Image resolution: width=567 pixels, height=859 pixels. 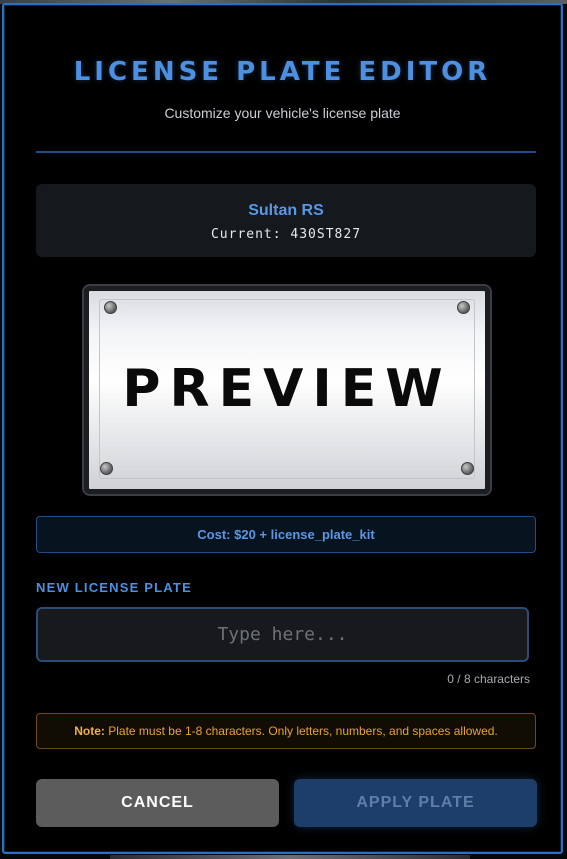 What do you see at coordinates (282, 113) in the screenshot?
I see `page-subtitle: Customize your vehicle's license plate` at bounding box center [282, 113].